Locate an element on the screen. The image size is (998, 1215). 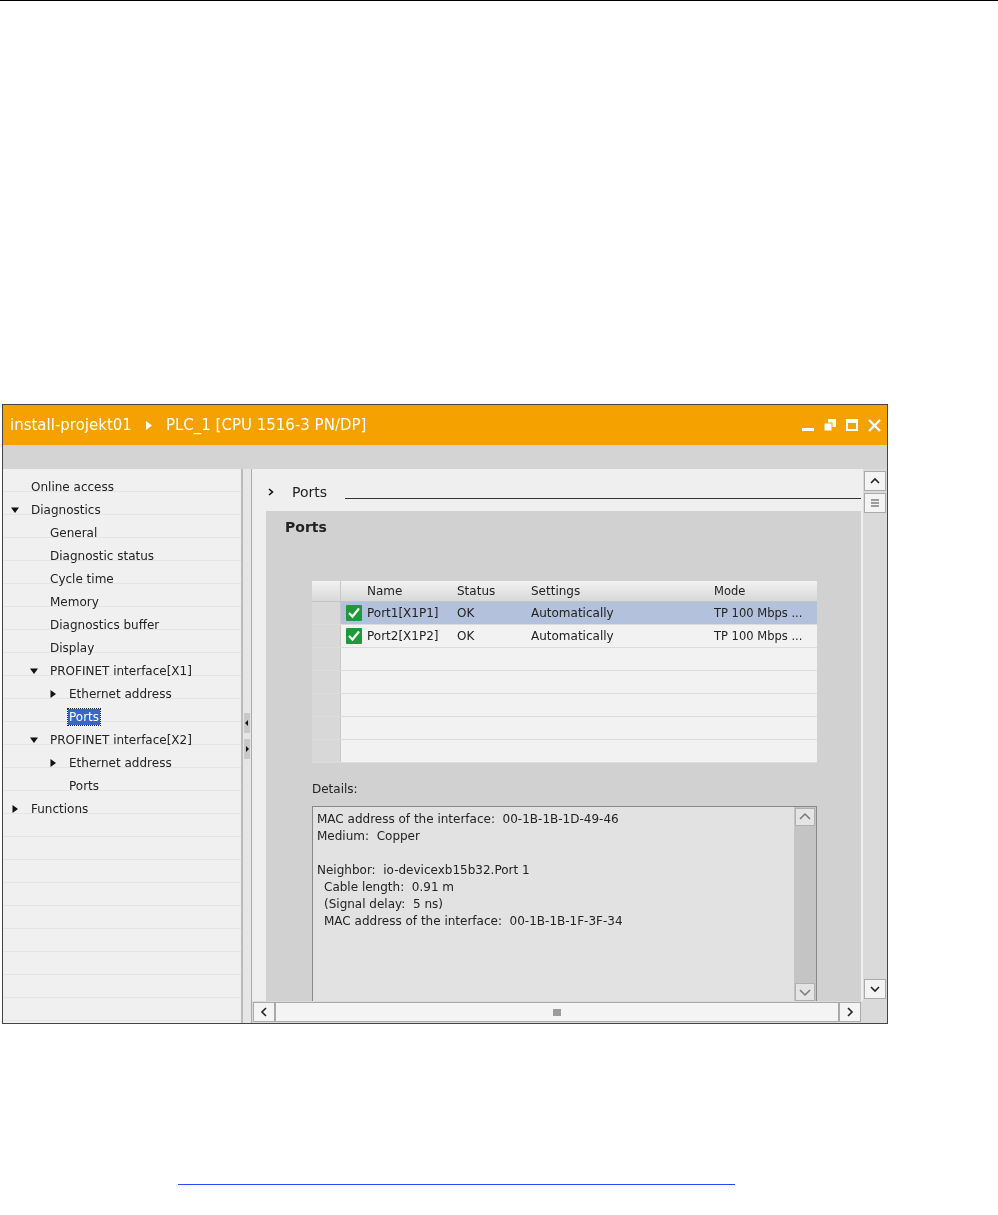
breadcrumb-arrow-icon is located at coordinates (148, 425).